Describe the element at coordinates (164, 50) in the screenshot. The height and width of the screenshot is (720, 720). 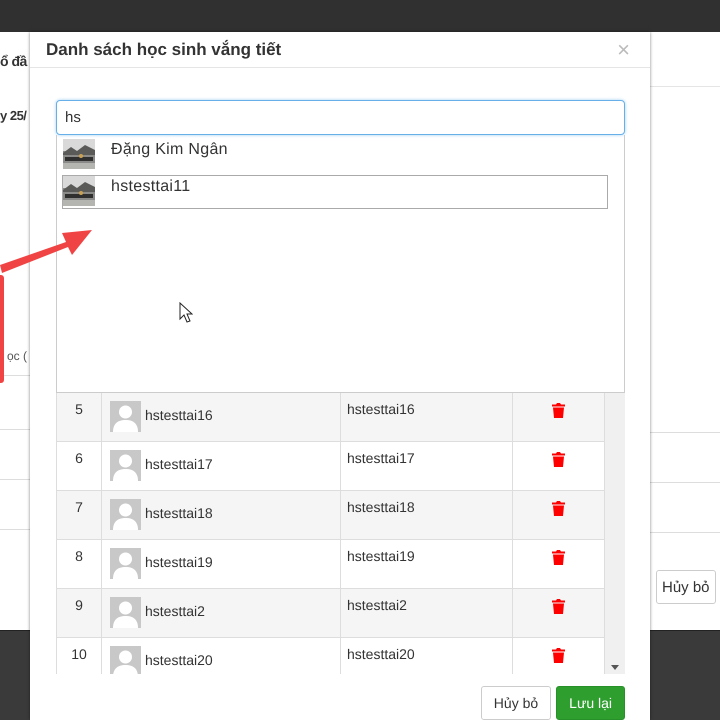
I see `dialog-title: Danh sách học sinh vắng tiết` at that location.